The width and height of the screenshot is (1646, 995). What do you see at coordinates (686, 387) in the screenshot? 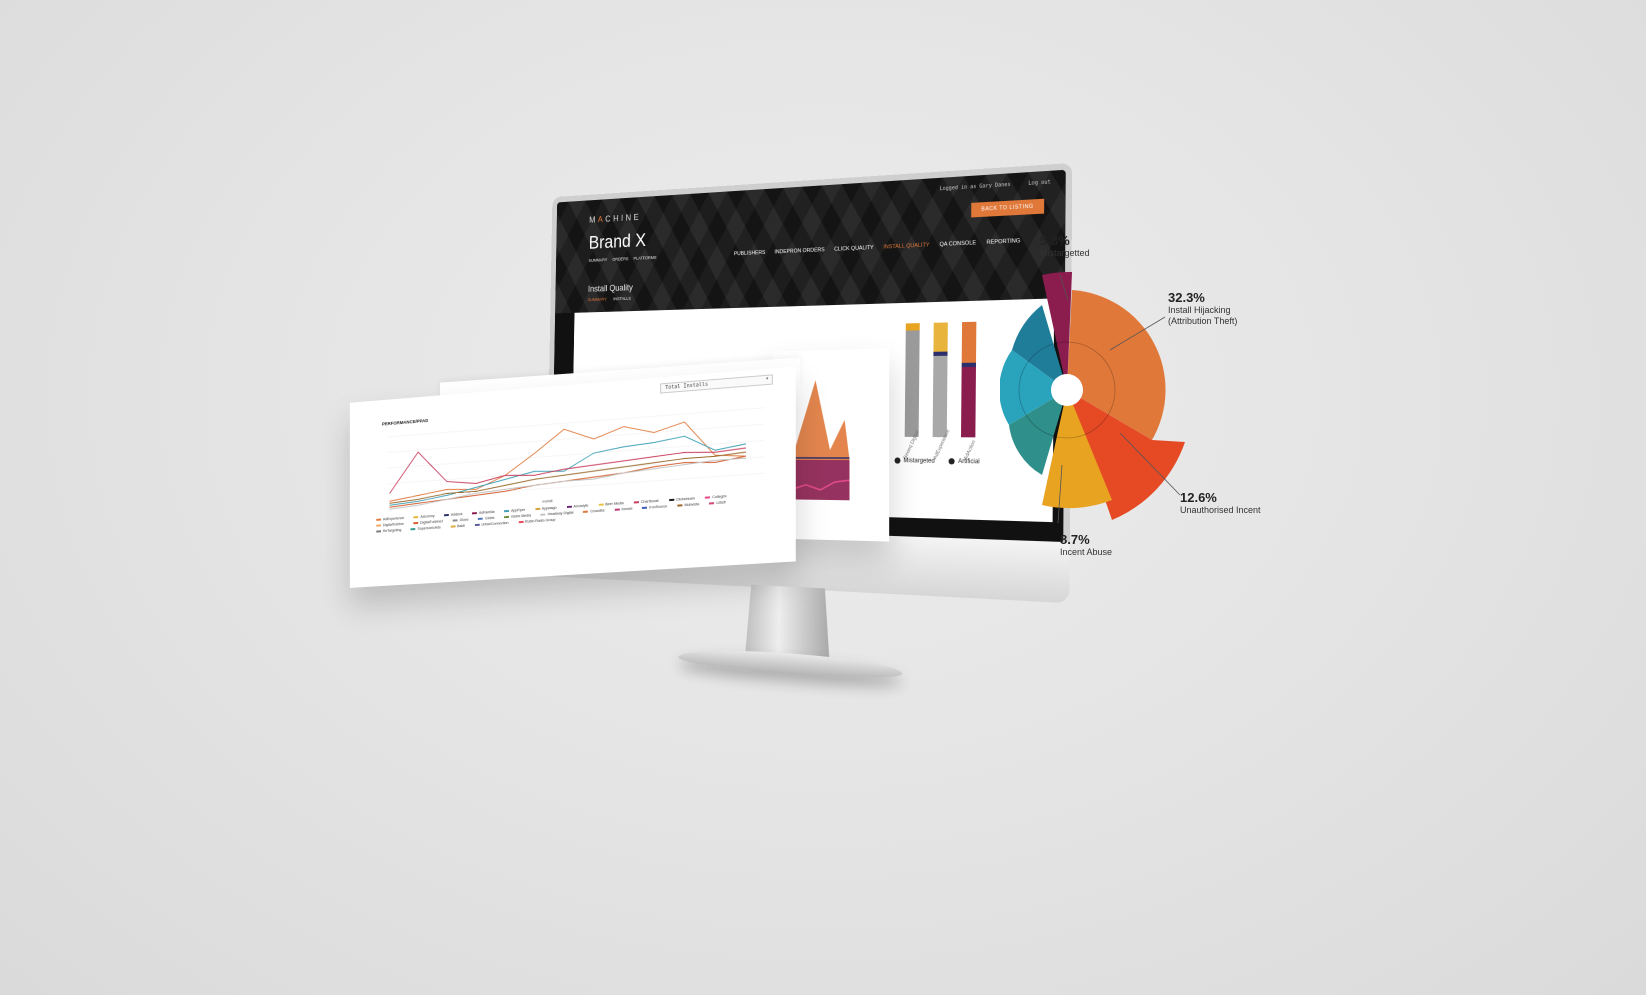
I see `select-value: Total Installs` at bounding box center [686, 387].